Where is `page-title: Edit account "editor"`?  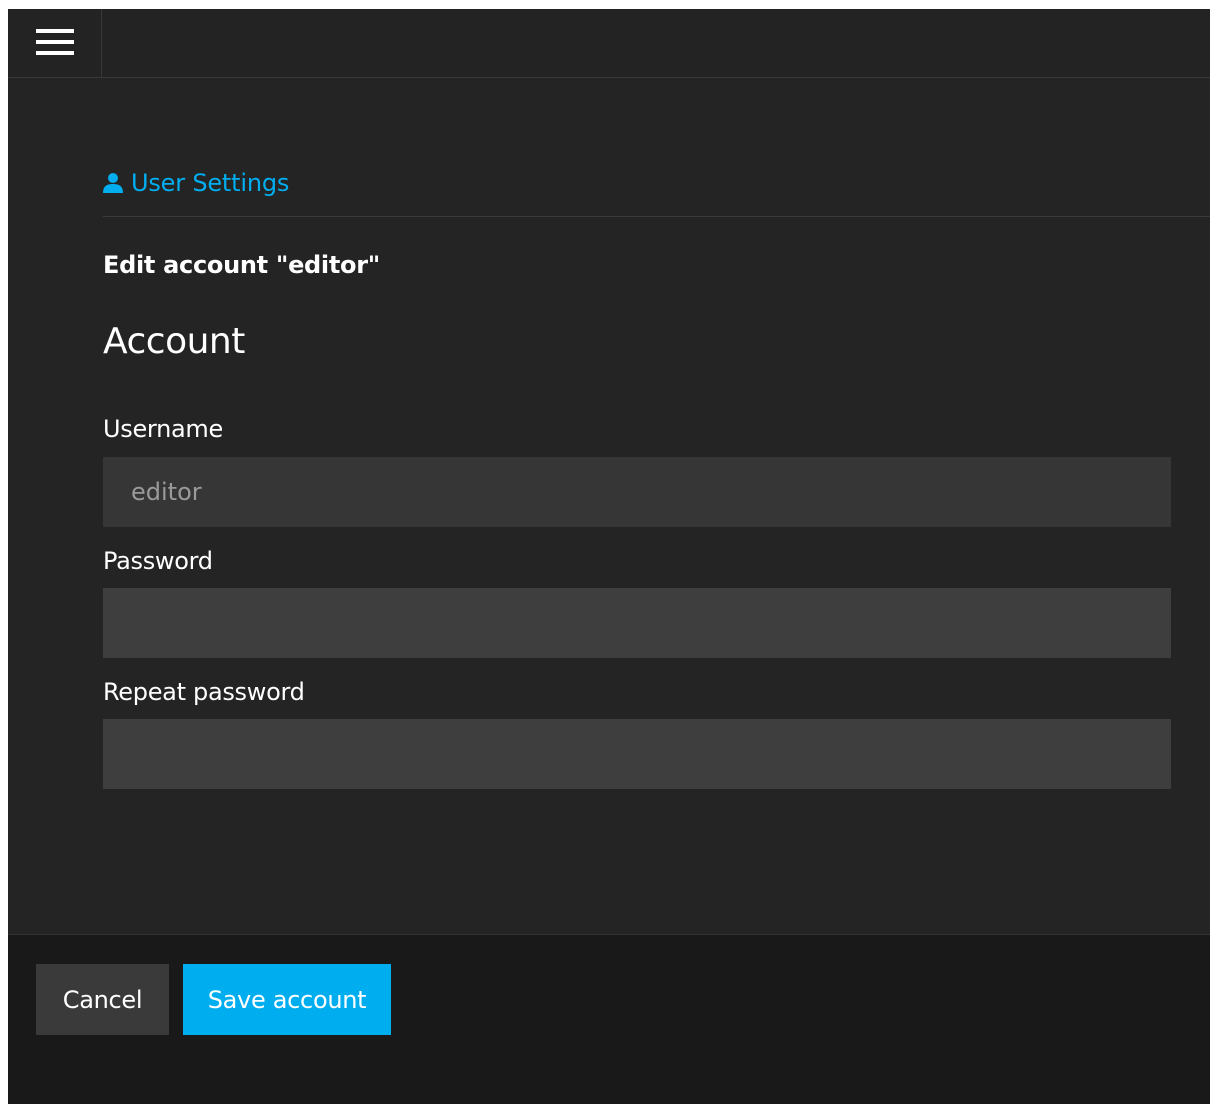
page-title: Edit account "editor" is located at coordinates (241, 265).